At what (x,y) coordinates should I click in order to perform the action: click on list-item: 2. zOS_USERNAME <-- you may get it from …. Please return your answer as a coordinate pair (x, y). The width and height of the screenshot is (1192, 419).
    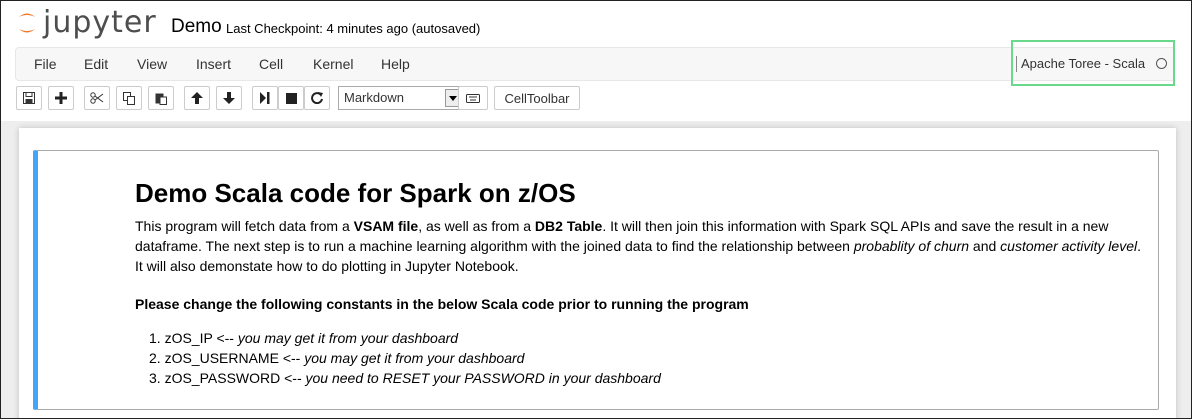
    Looking at the image, I should click on (337, 358).